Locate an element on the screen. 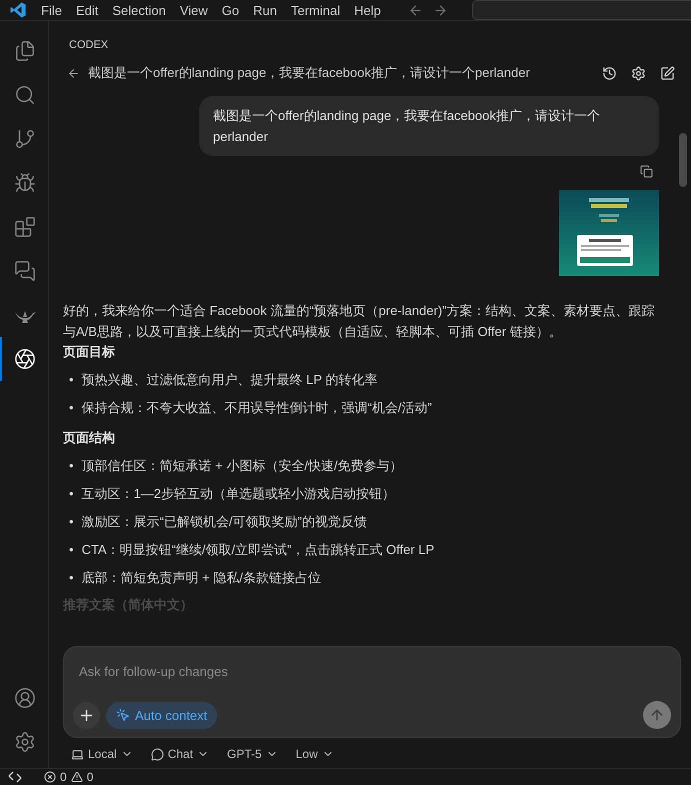  auto-context-button: Auto context is located at coordinates (162, 715).